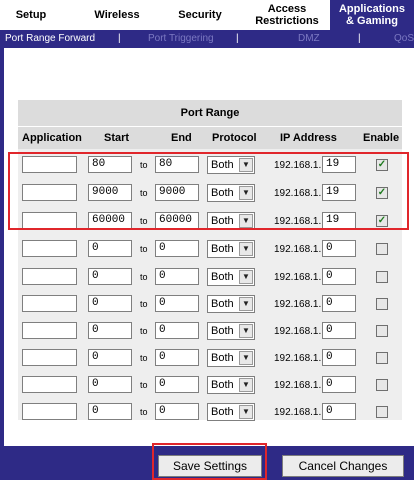 Image resolution: width=414 pixels, height=480 pixels. Describe the element at coordinates (177, 192) in the screenshot. I see `end-port-input: 9000` at that location.